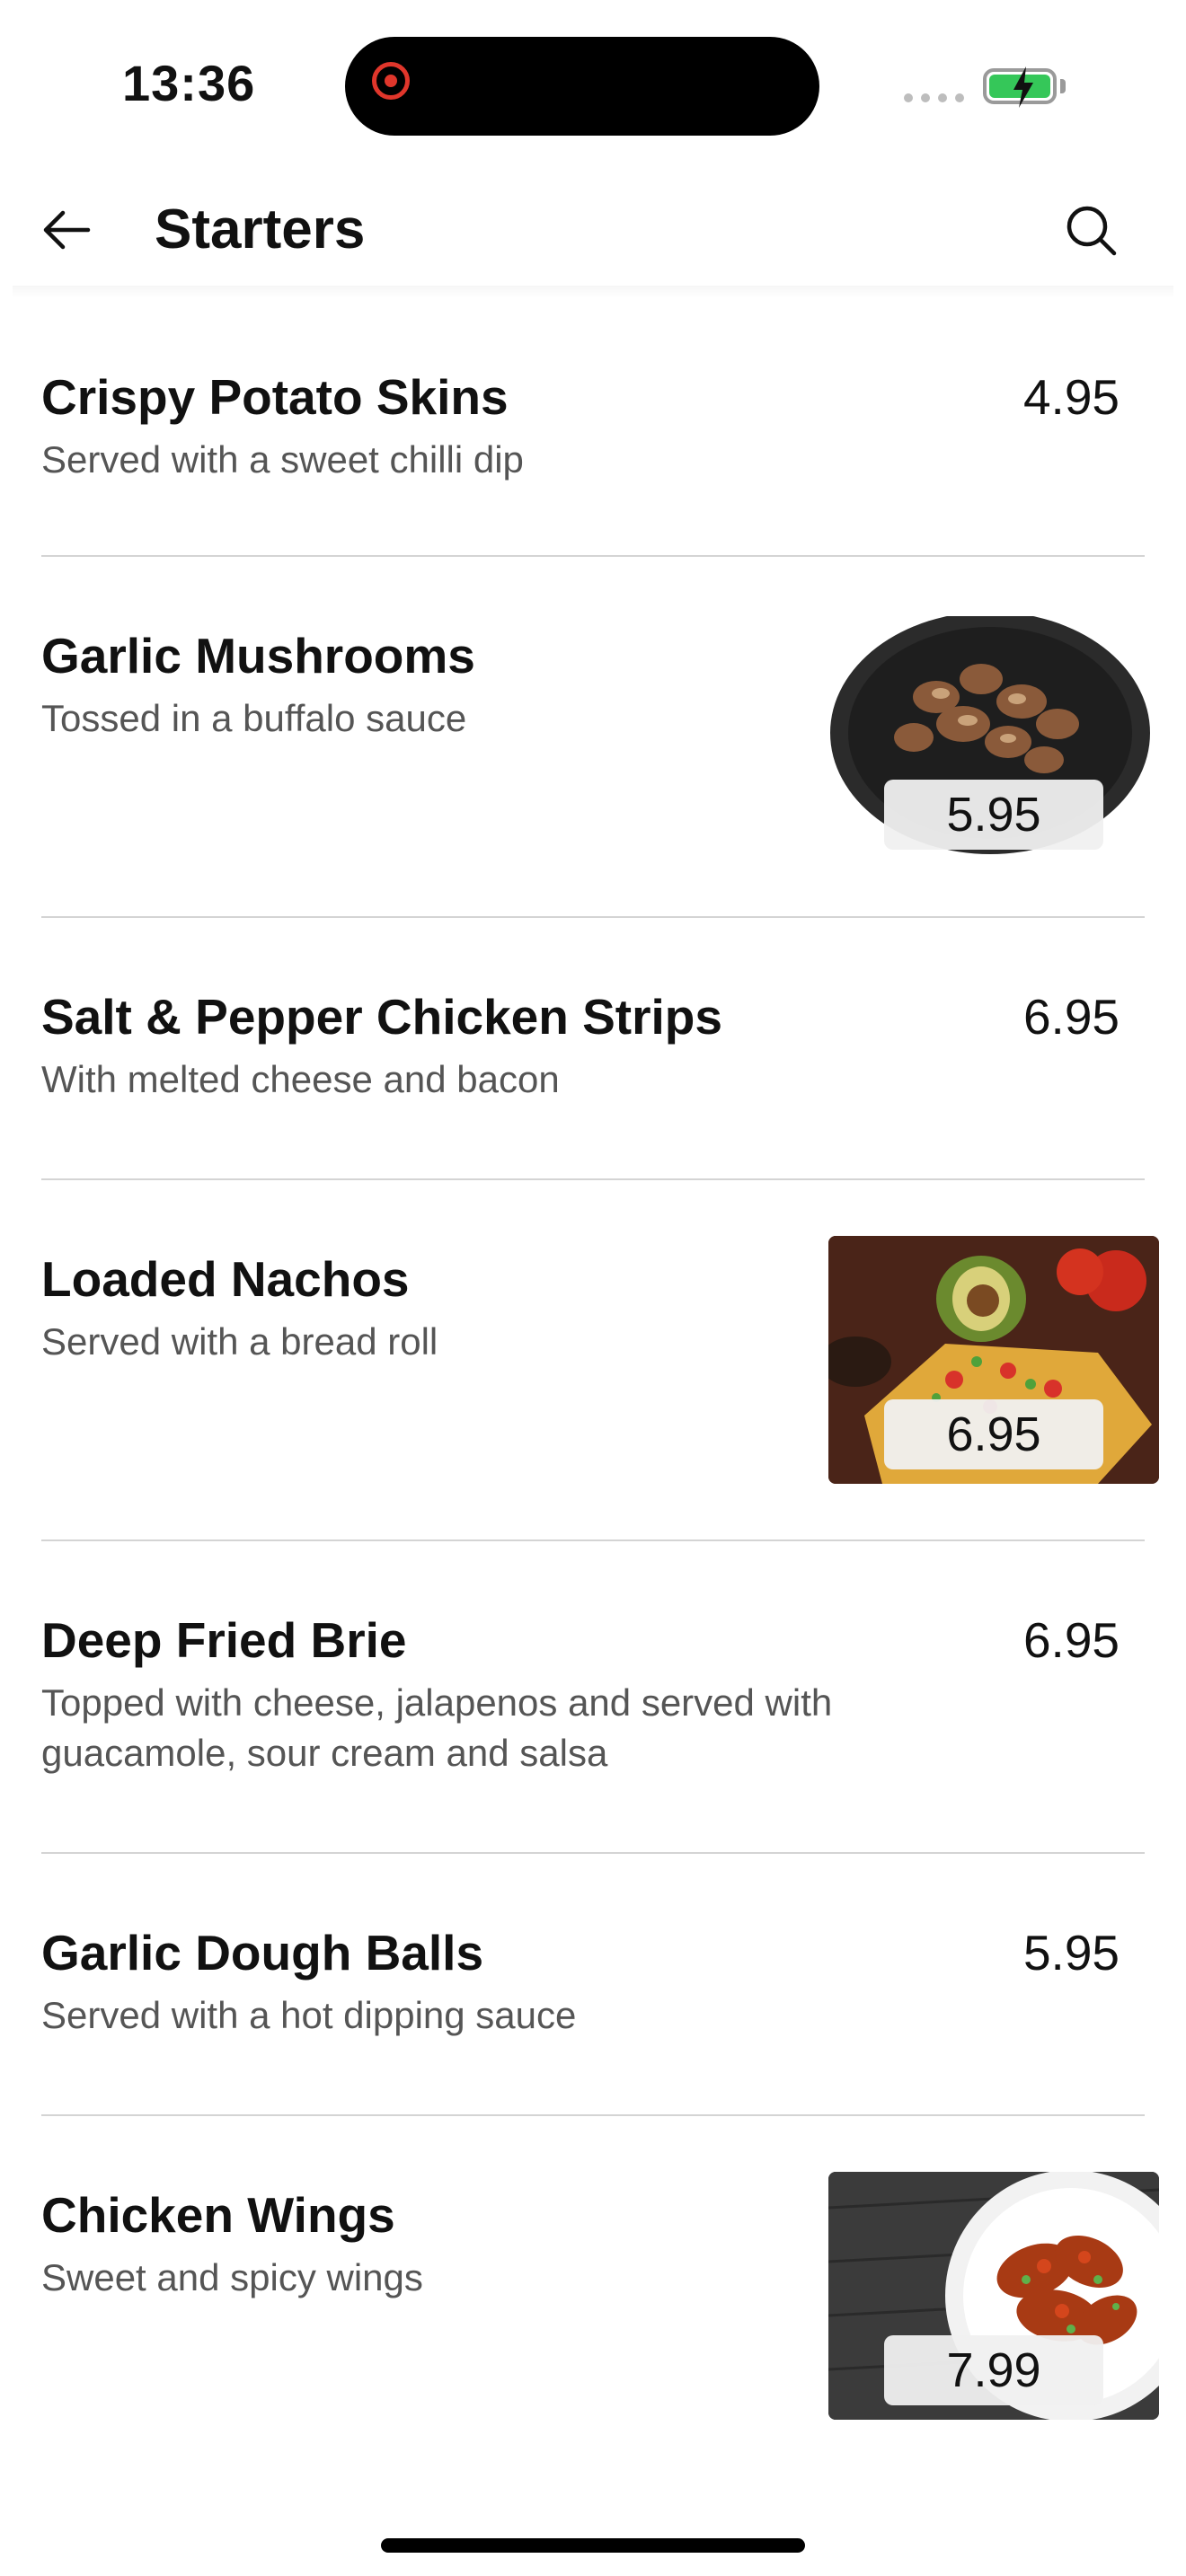 Image resolution: width=1186 pixels, height=2576 pixels. I want to click on garlic-mushrooms-photo: 5.95, so click(993, 740).